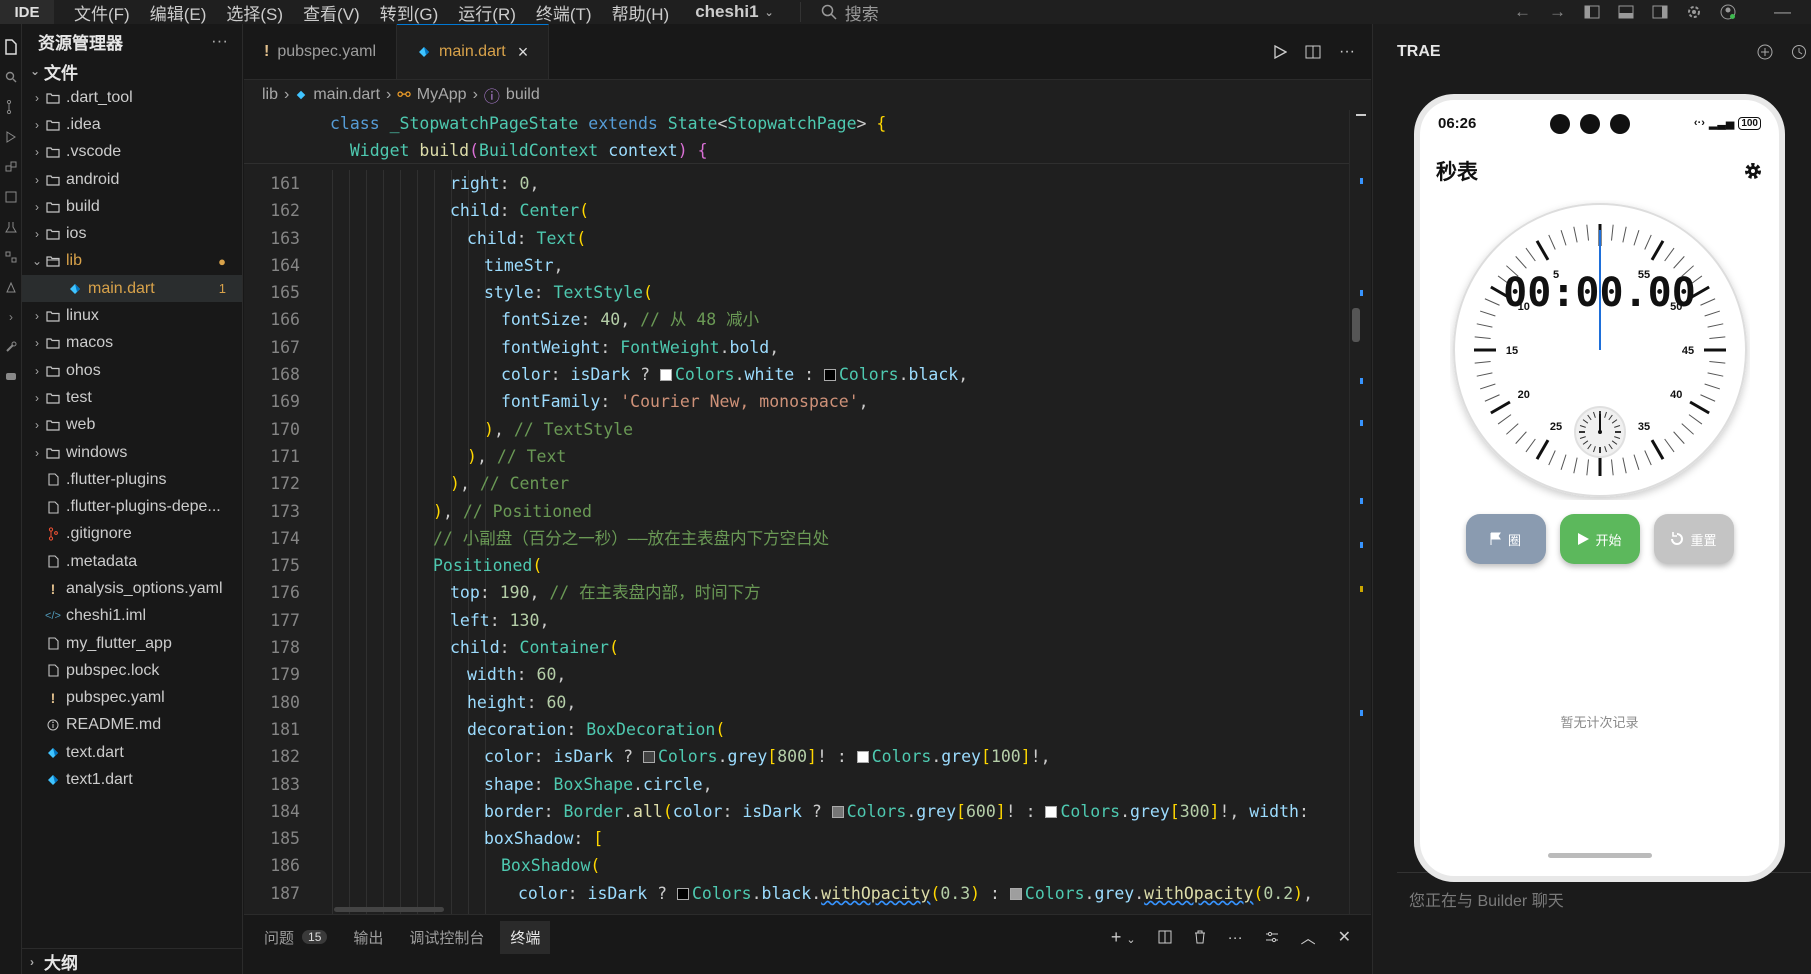  I want to click on tab-output: 输出, so click(368, 937).